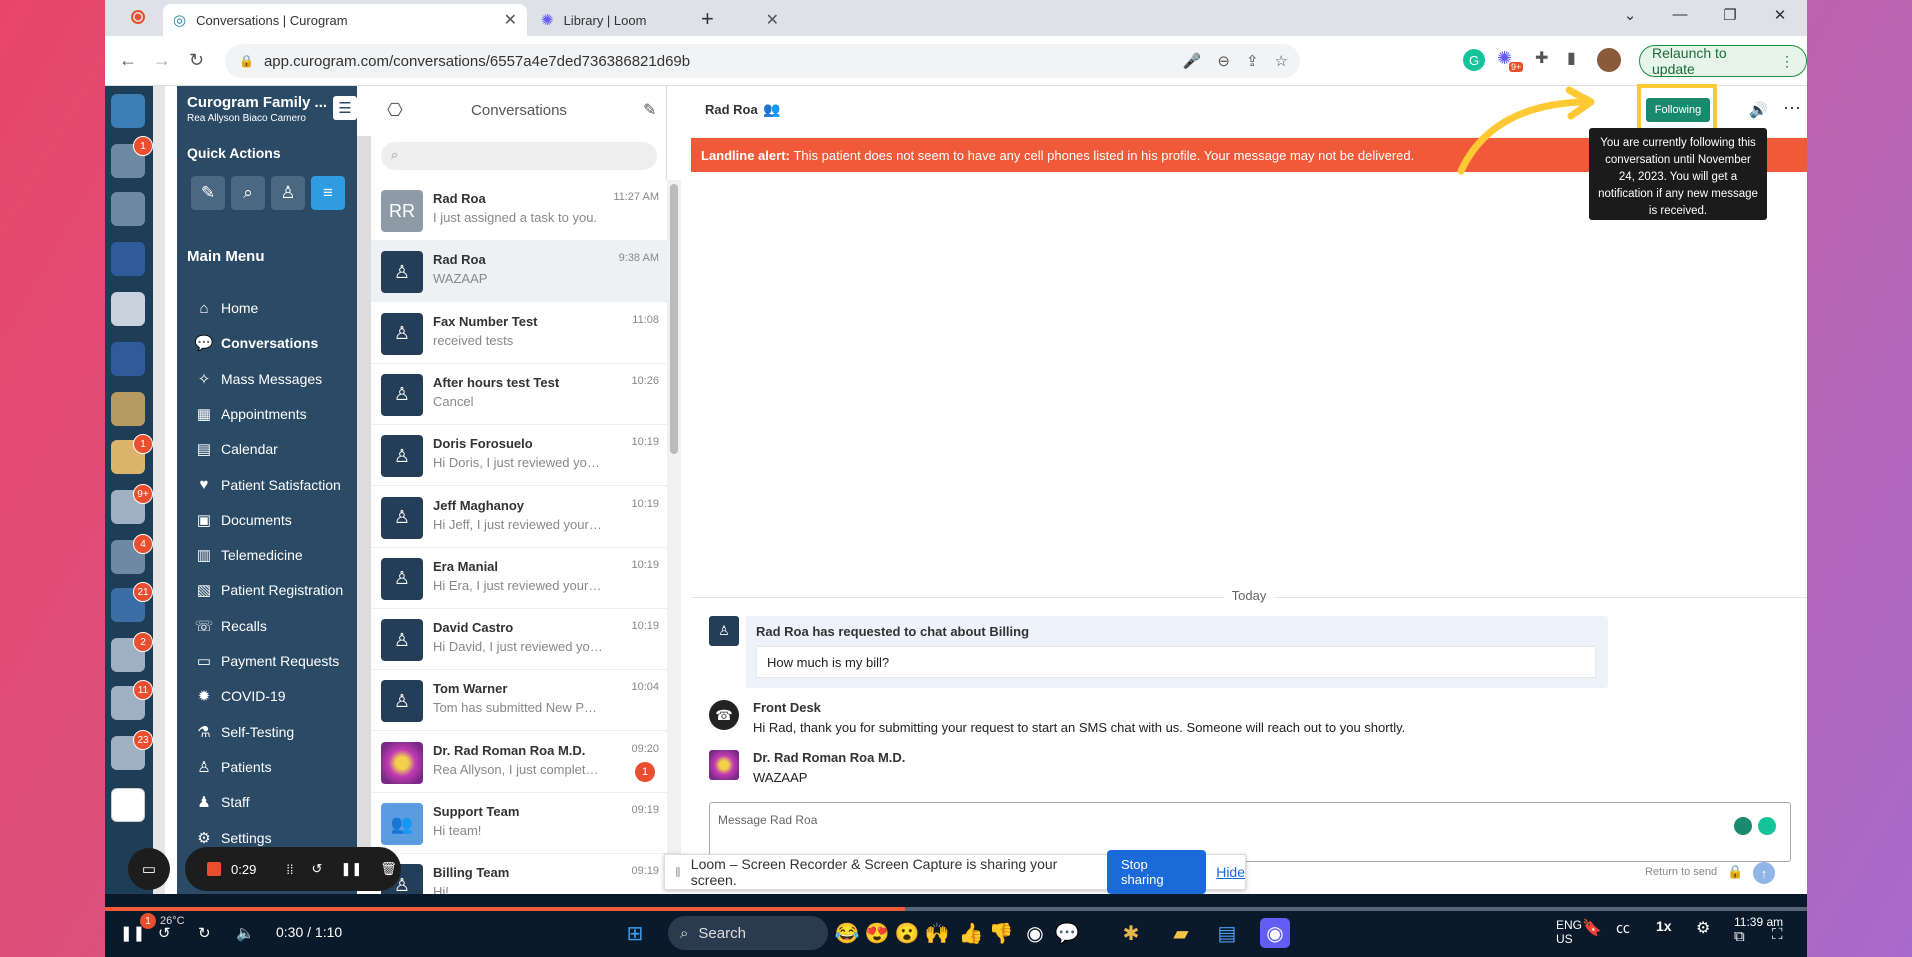 The height and width of the screenshot is (957, 1912). What do you see at coordinates (225, 308) in the screenshot?
I see `menu-item-home: ⌂ Home` at bounding box center [225, 308].